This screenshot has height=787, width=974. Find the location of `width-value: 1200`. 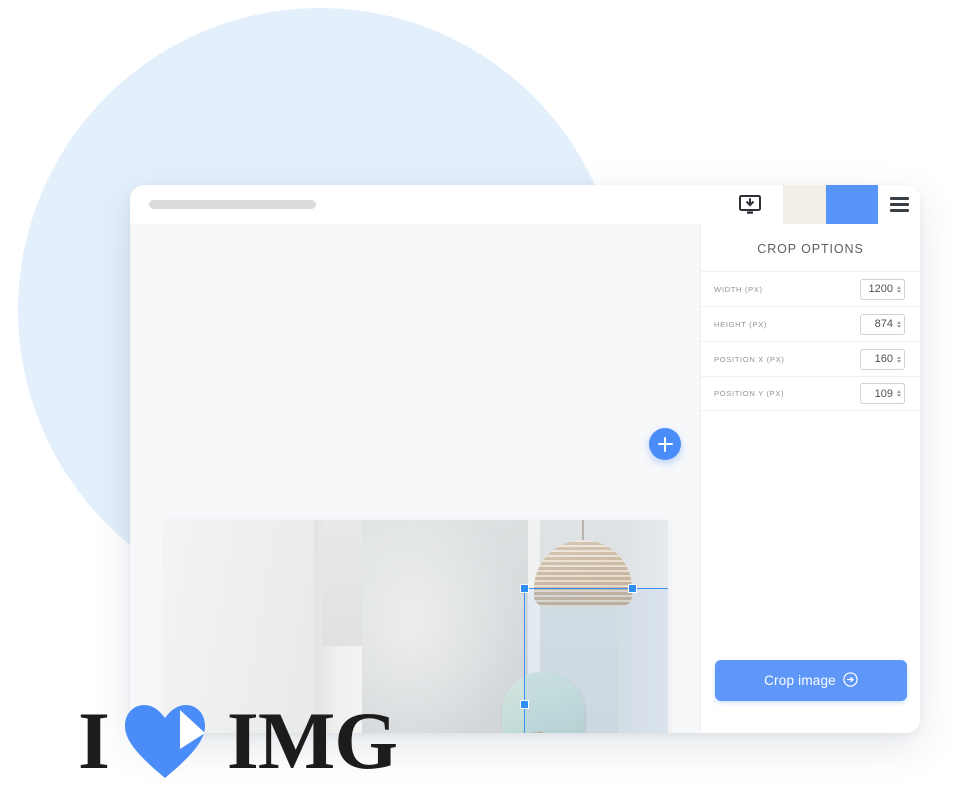

width-value: 1200 is located at coordinates (880, 289).